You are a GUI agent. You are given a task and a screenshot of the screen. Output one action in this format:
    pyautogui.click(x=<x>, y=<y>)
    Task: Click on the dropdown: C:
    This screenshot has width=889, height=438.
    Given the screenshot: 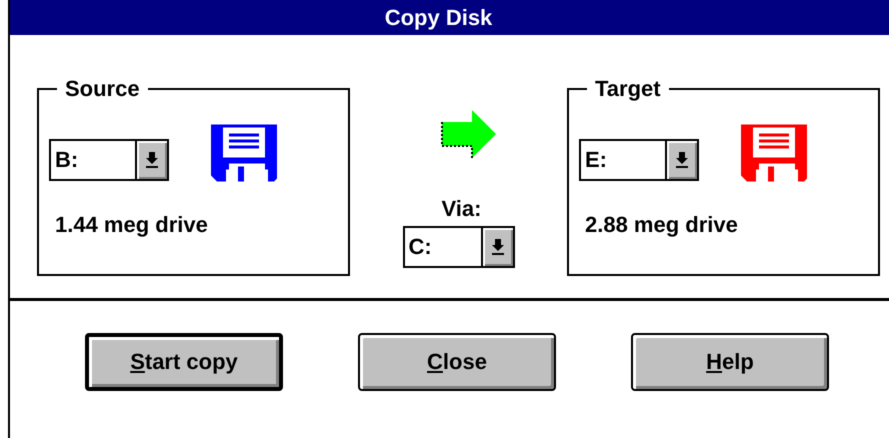 What is the action you would take?
    pyautogui.click(x=458, y=247)
    